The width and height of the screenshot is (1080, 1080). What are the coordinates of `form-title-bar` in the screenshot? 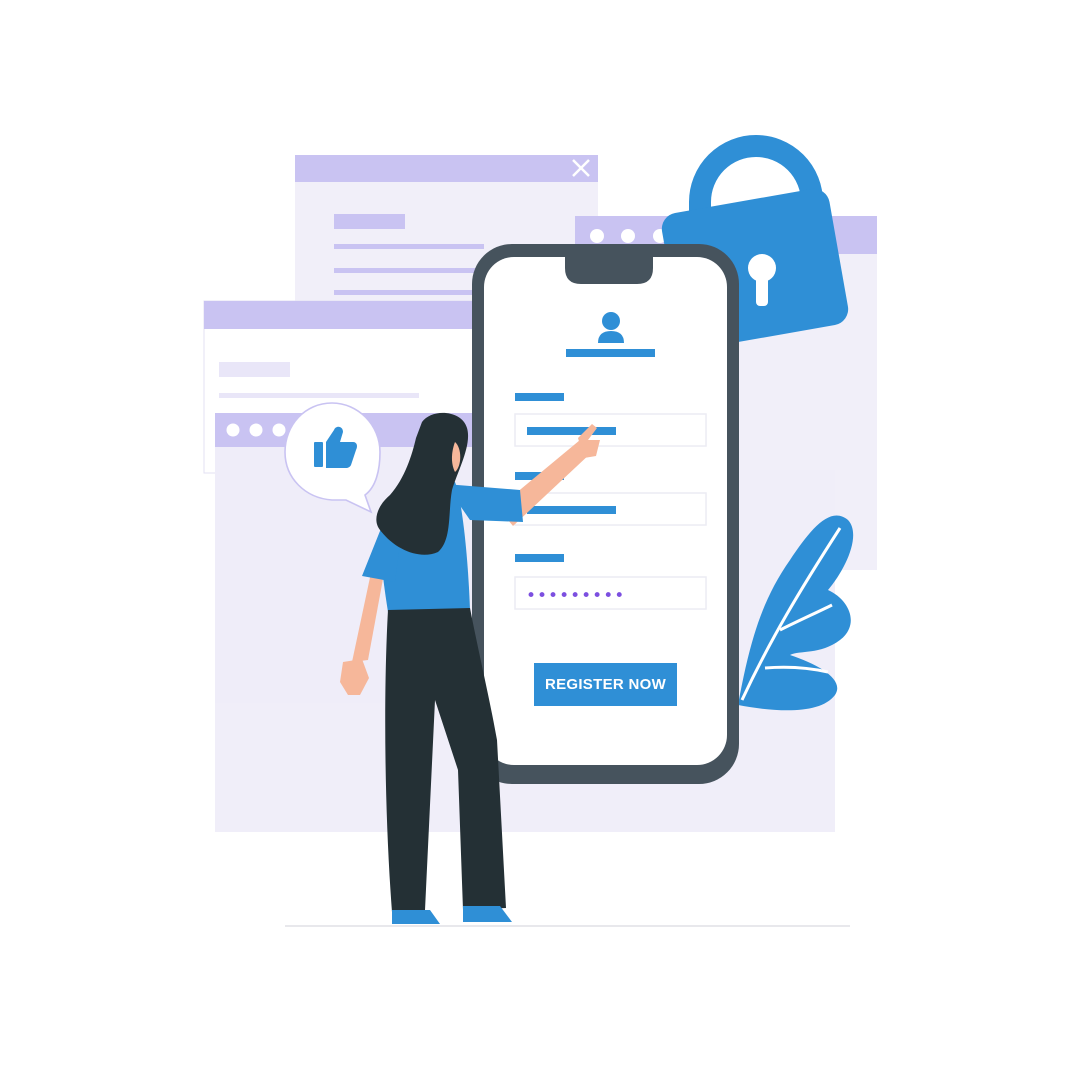 It's located at (610, 353).